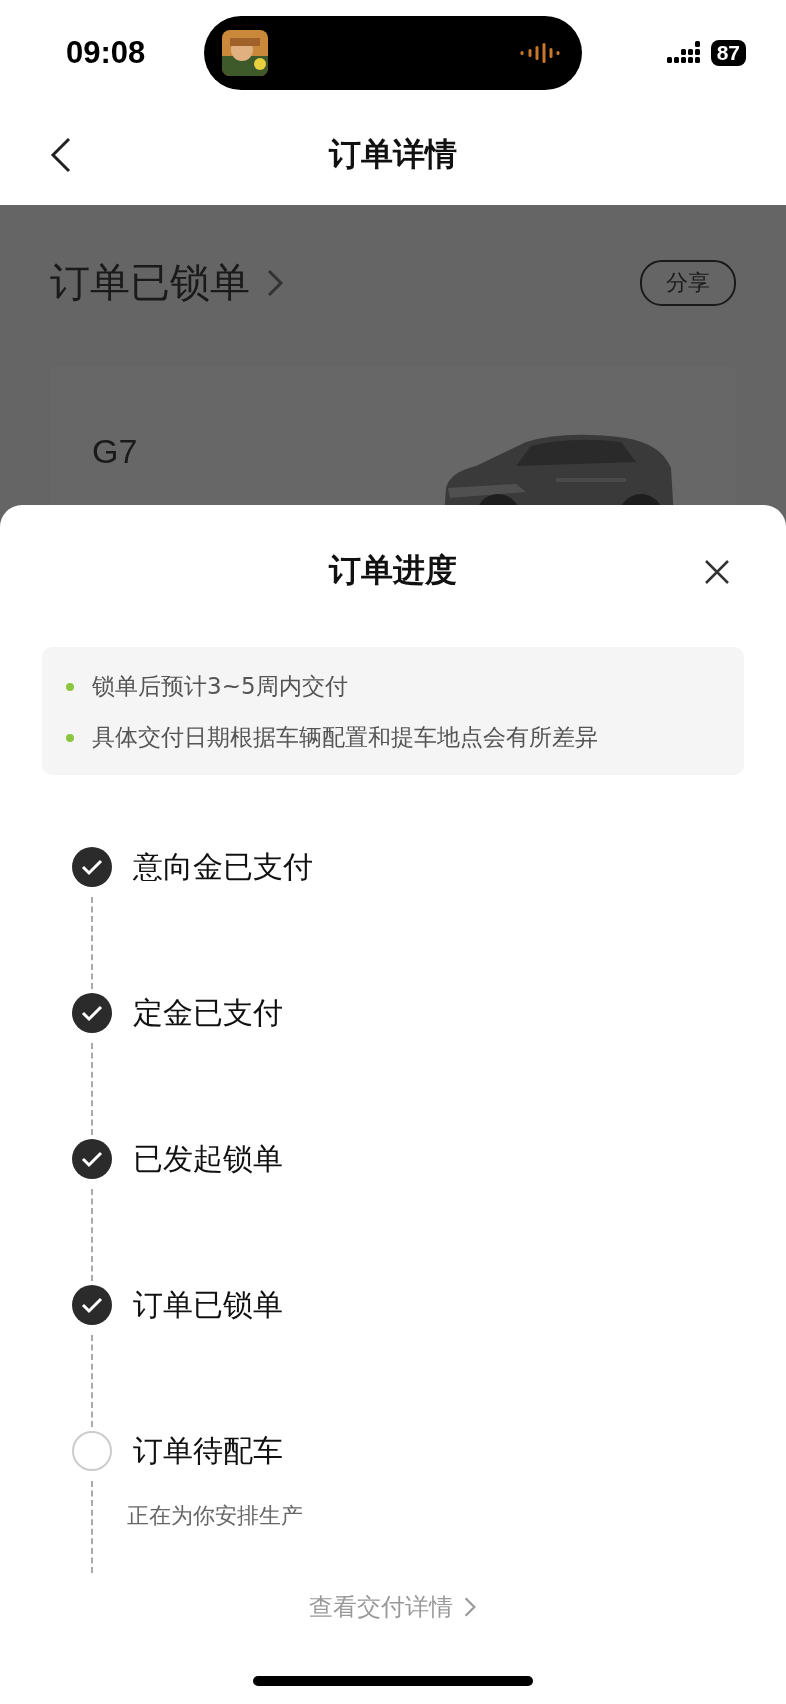 This screenshot has width=786, height=1704. Describe the element at coordinates (115, 452) in the screenshot. I see `car-model: G7` at that location.